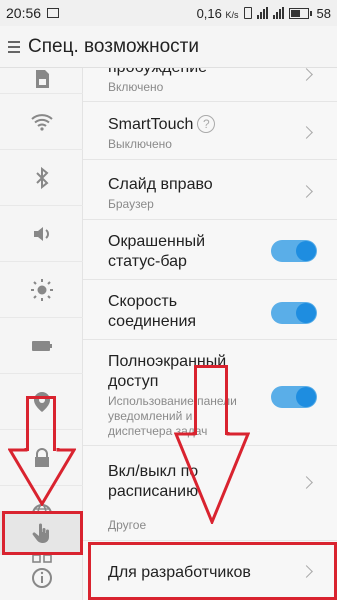 The width and height of the screenshot is (337, 600). What do you see at coordinates (206, 124) in the screenshot?
I see `help-icon: ?` at bounding box center [206, 124].